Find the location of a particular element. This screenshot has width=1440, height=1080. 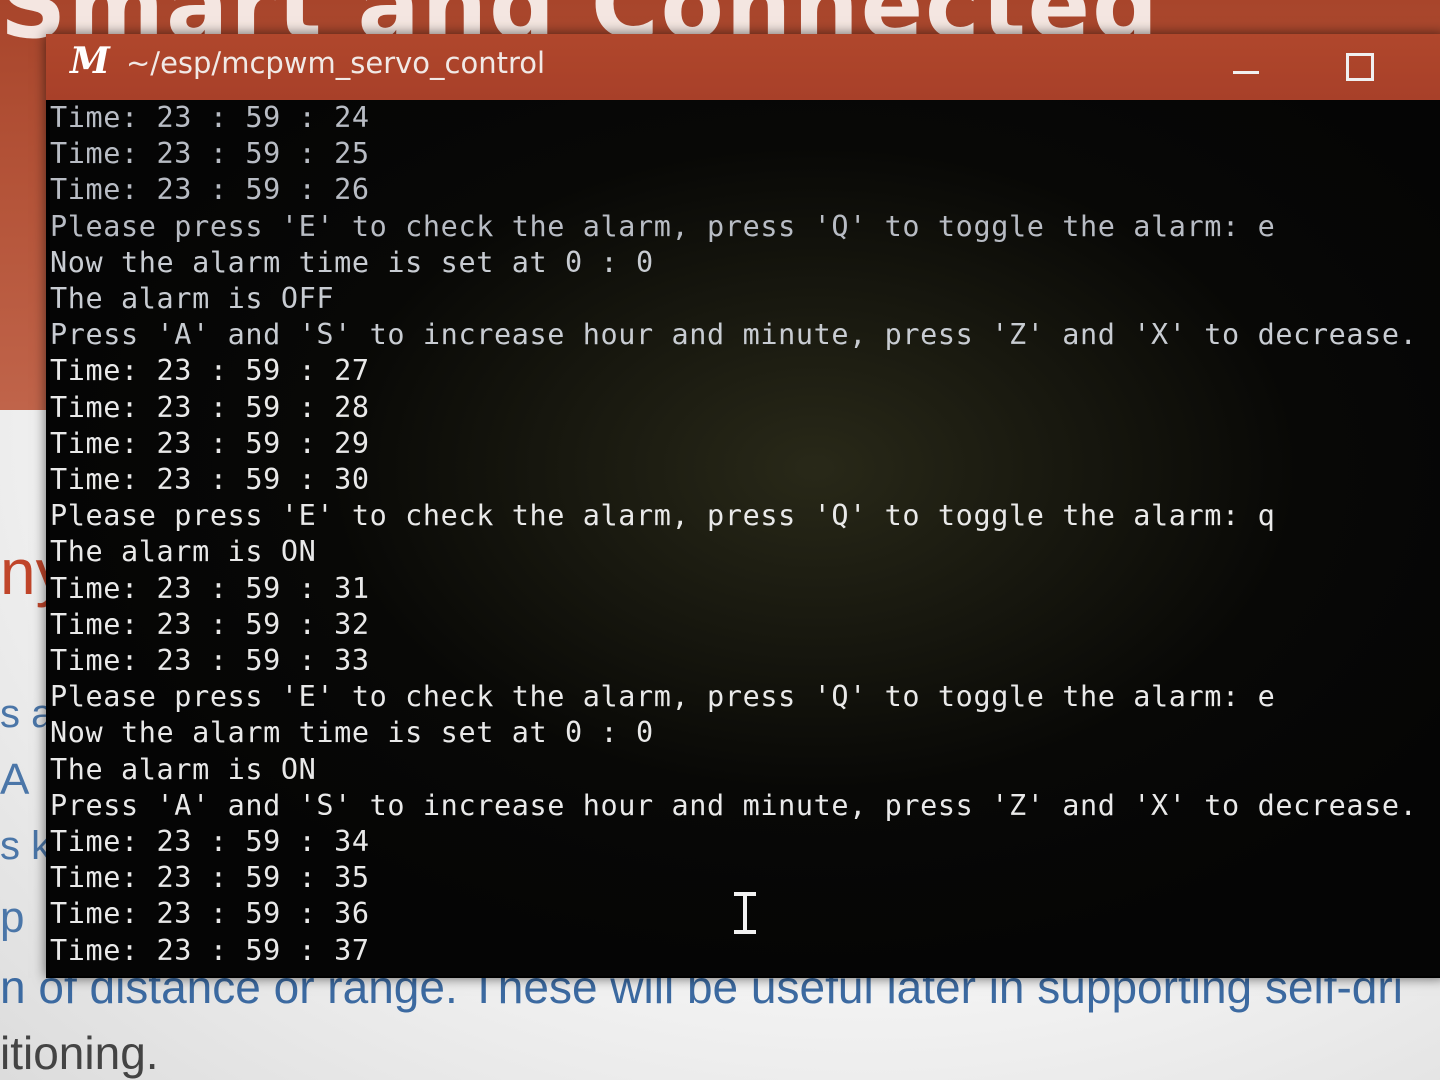

console-line: Time: 23 : 59 : 30 is located at coordinates (210, 480).